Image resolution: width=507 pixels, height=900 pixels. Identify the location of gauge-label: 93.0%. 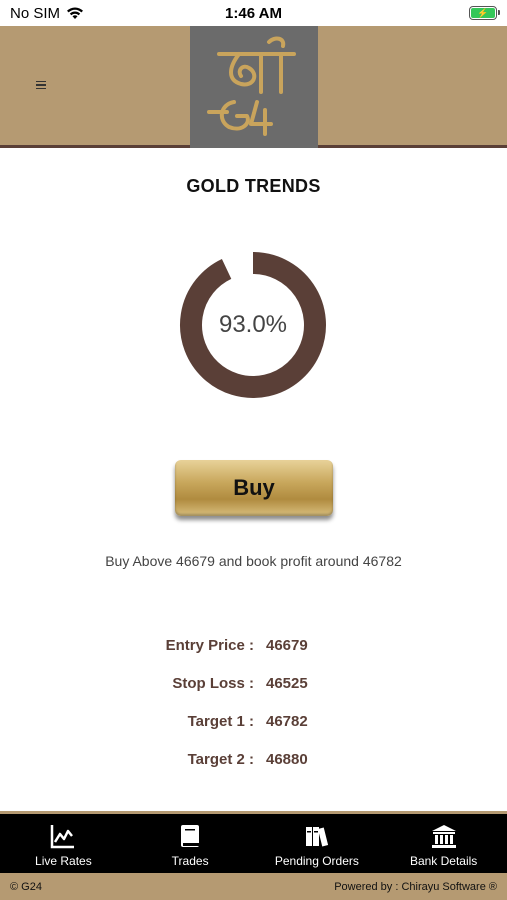
(253, 324).